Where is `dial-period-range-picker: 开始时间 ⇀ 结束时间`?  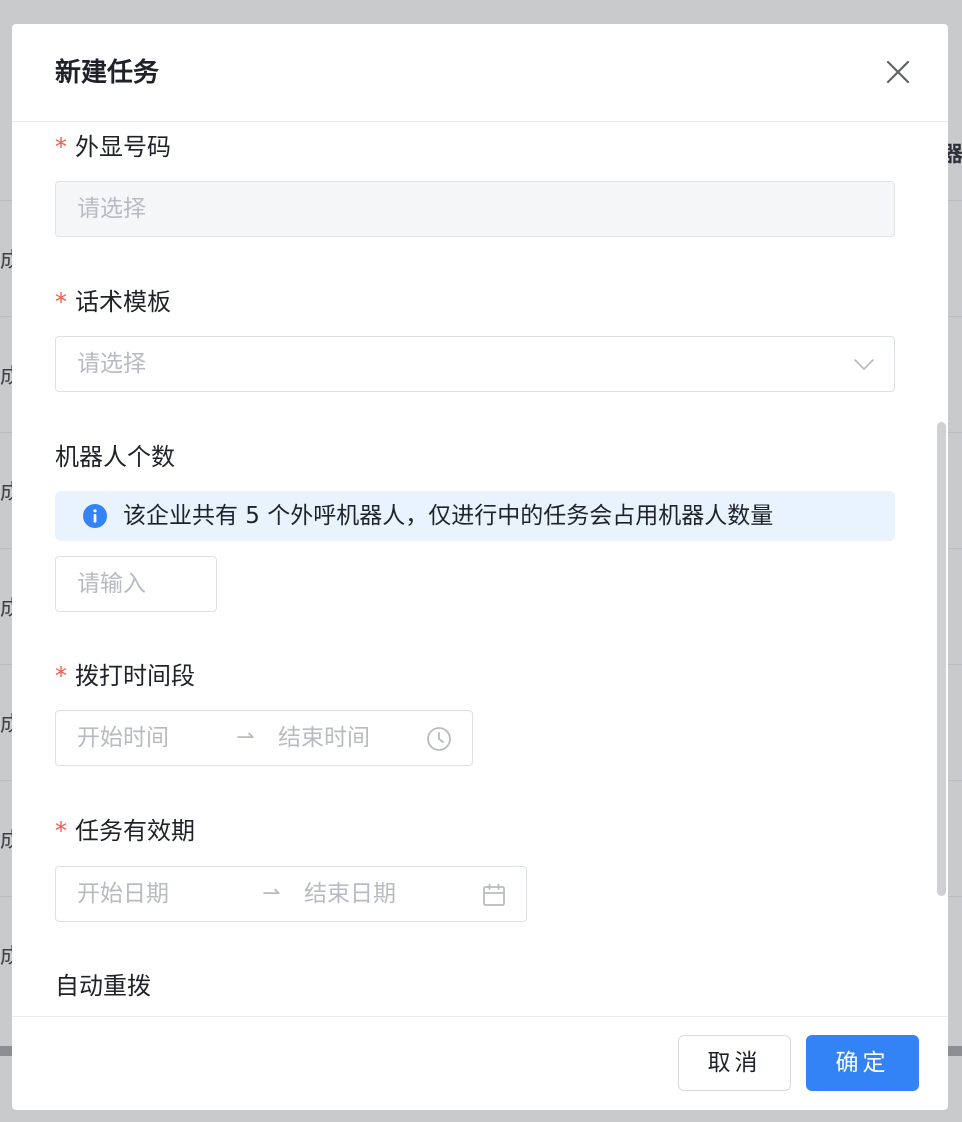
dial-period-range-picker: 开始时间 ⇀ 结束时间 is located at coordinates (264, 738).